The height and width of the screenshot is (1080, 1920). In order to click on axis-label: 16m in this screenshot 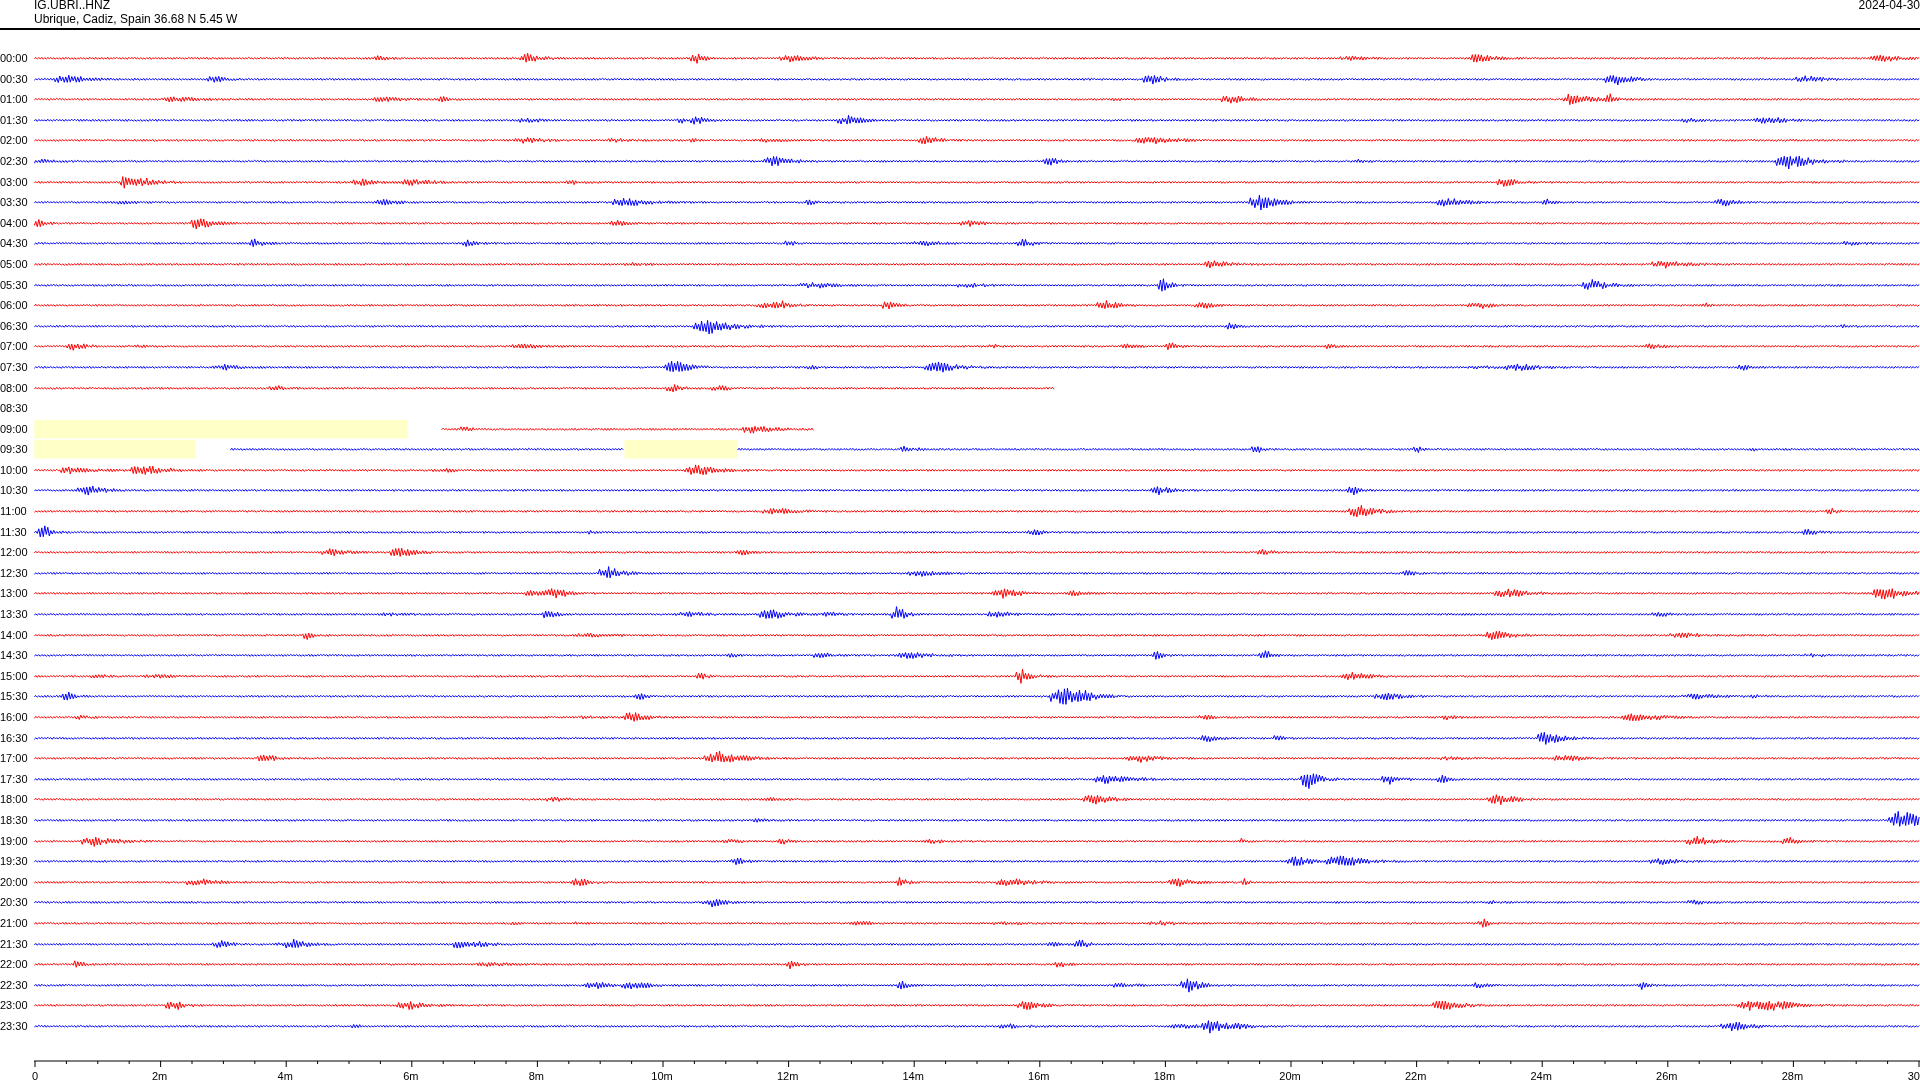, I will do `click(1039, 1074)`.